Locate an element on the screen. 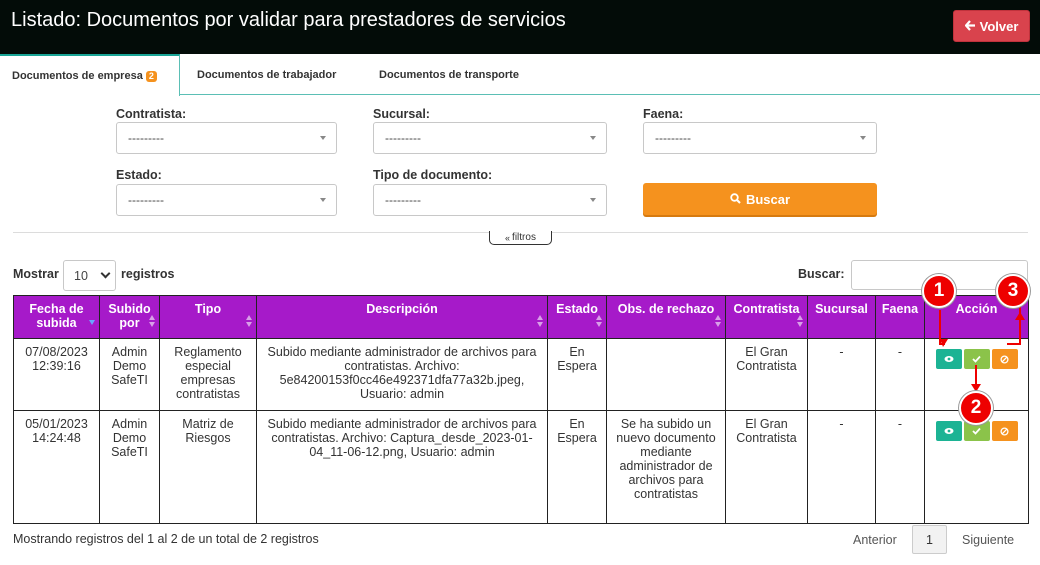 This screenshot has height=565, width=1040. callout-badge-3: 3 is located at coordinates (1013, 291).